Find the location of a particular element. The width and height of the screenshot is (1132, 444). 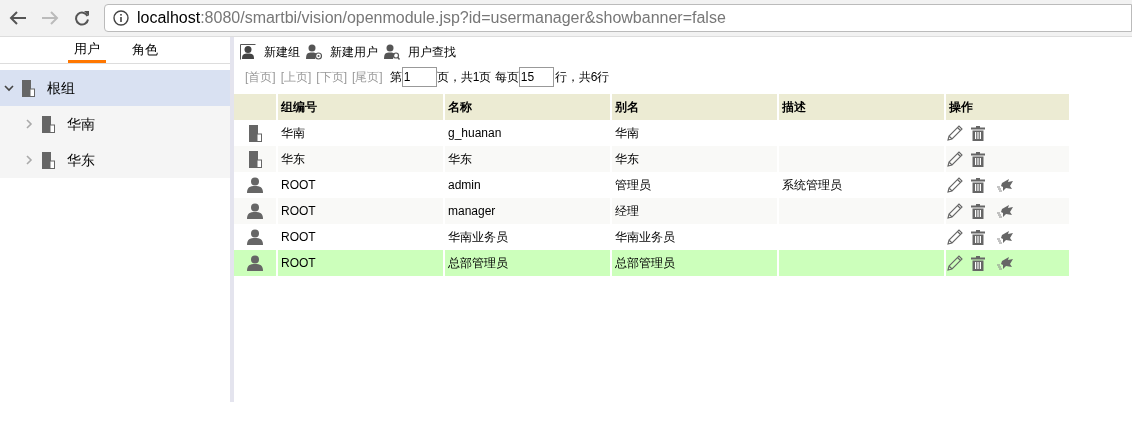

url-text: localhost:8080/smartbi/vision/openmodule.jsp?id=usermanager&showbanner=false is located at coordinates (431, 18).